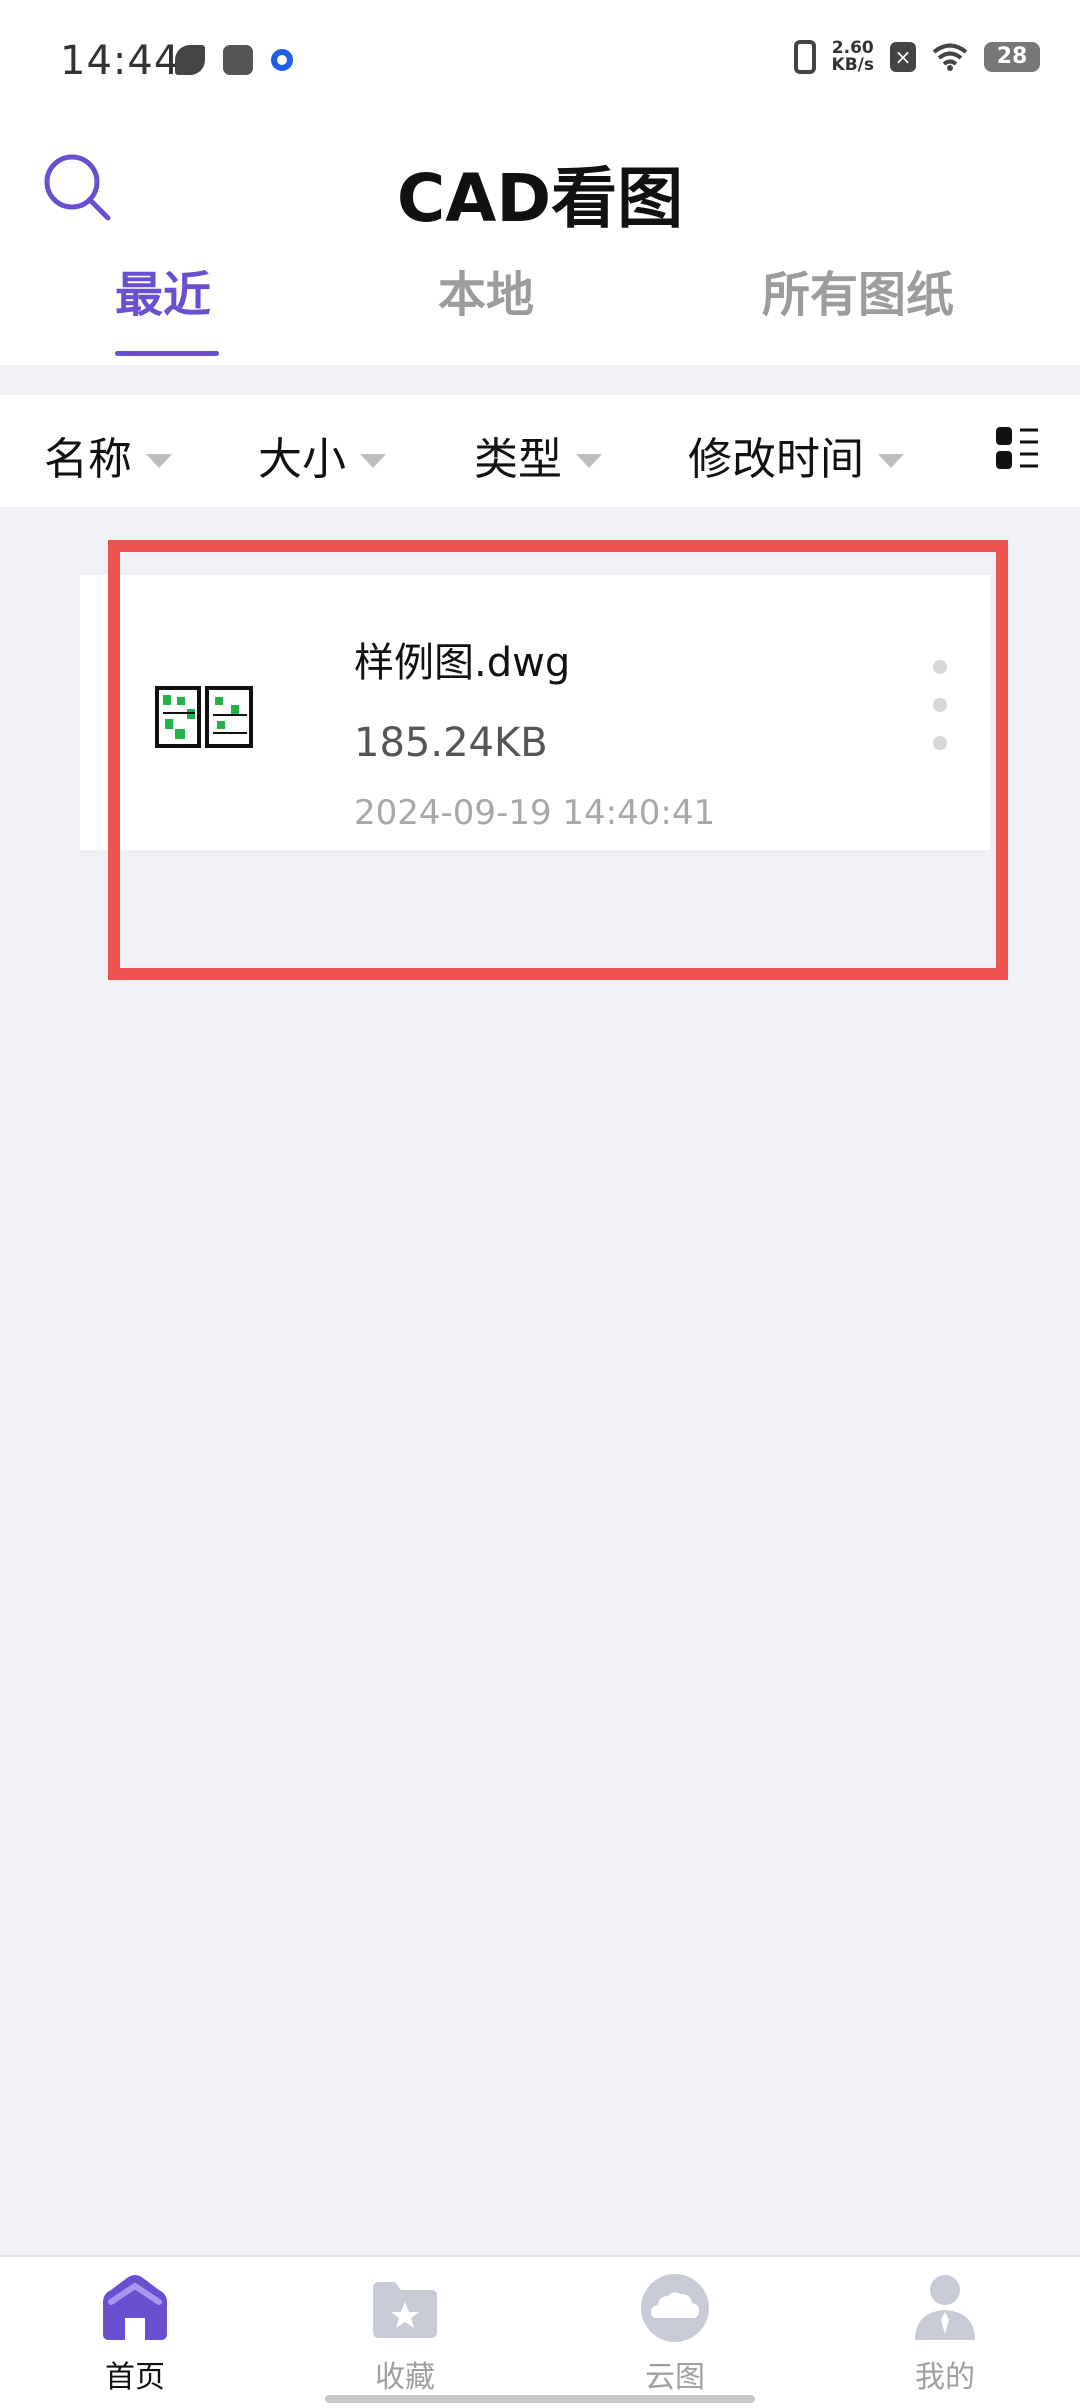 The height and width of the screenshot is (2408, 1080). Describe the element at coordinates (518, 459) in the screenshot. I see `sort-type-label: 类型` at that location.